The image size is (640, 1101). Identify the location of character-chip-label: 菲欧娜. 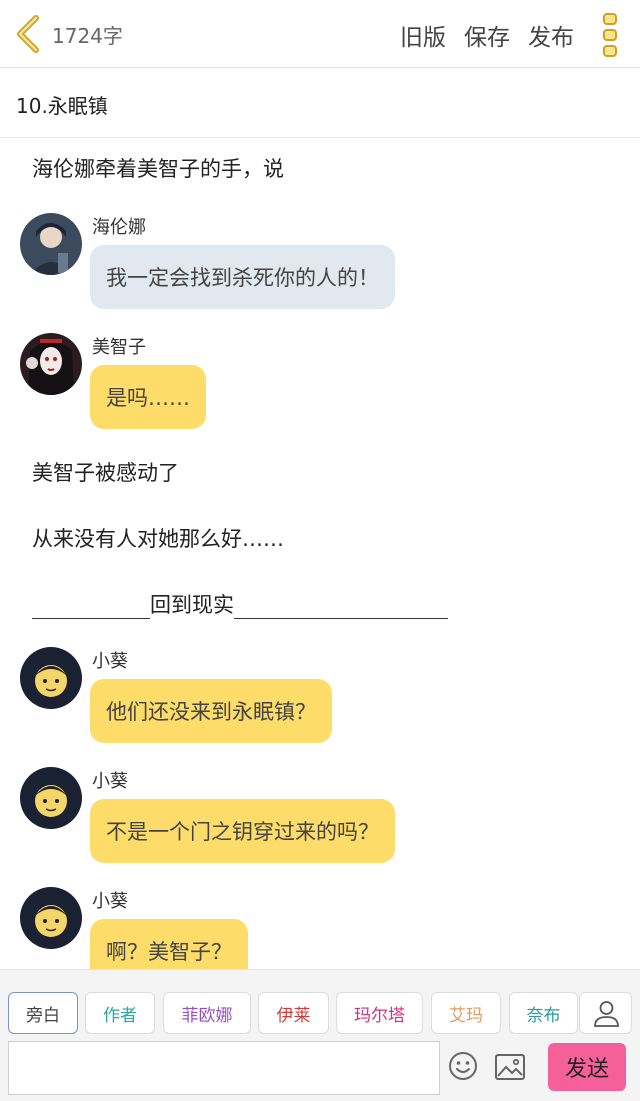
(207, 1015).